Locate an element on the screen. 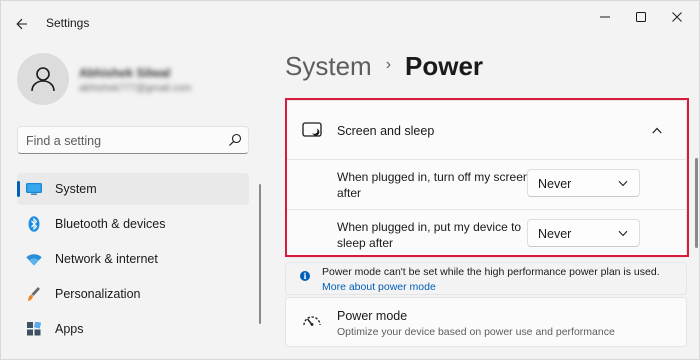 This screenshot has height=360, width=700. sidebar-item-network: Network & internet is located at coordinates (133, 259).